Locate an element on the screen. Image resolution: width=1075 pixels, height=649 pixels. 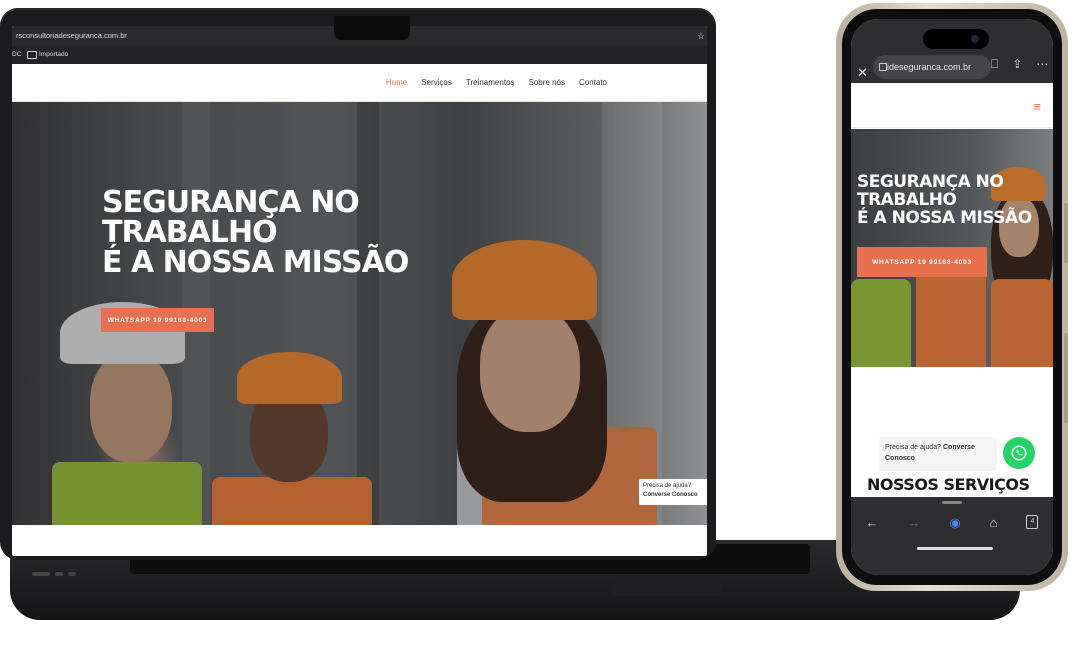
folder-icon is located at coordinates (32, 55).